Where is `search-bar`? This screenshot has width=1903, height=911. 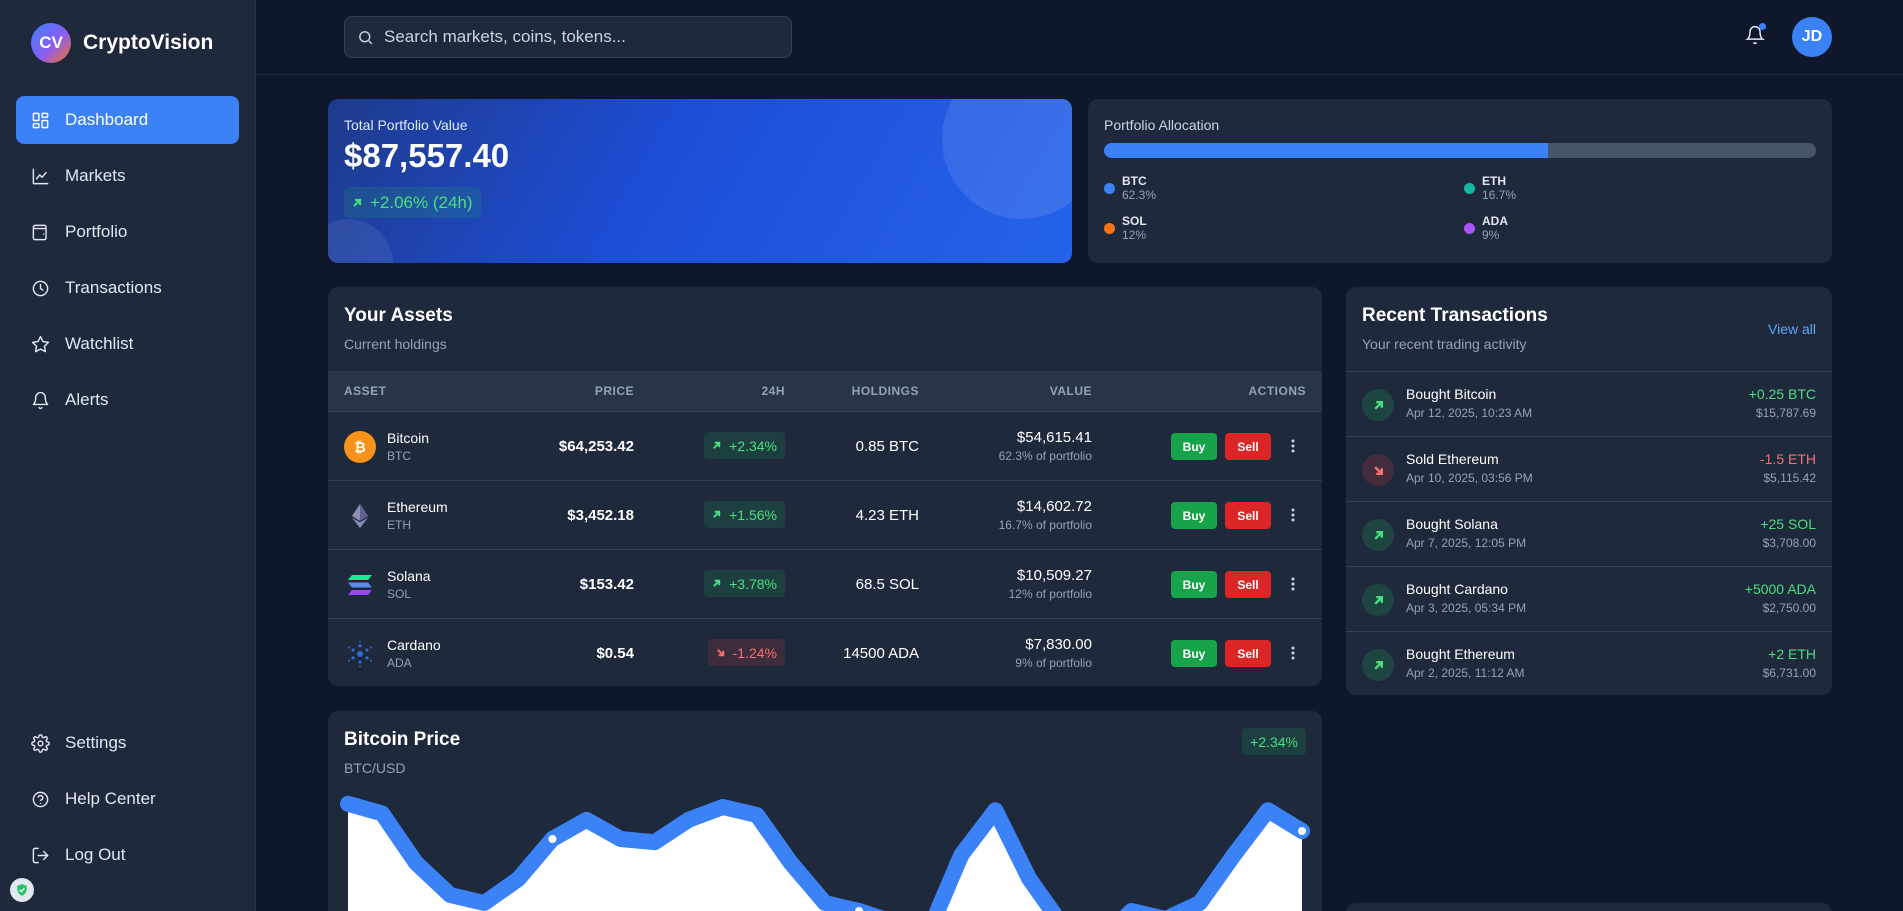
search-bar is located at coordinates (568, 37).